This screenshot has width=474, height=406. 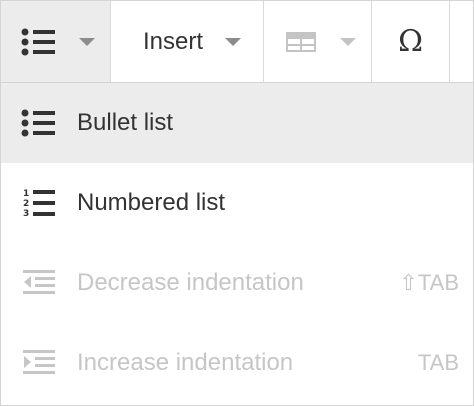 What do you see at coordinates (26, 194) in the screenshot?
I see `svg-text: 1` at bounding box center [26, 194].